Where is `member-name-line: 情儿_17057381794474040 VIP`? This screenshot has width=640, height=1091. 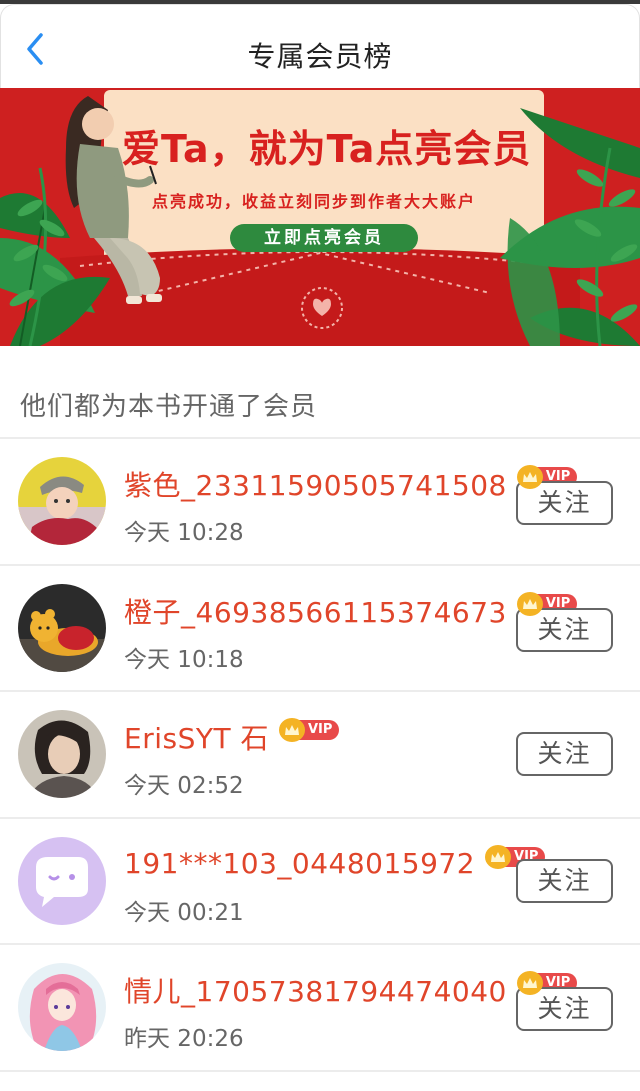 member-name-line: 情儿_17057381794474040 VIP is located at coordinates (351, 990).